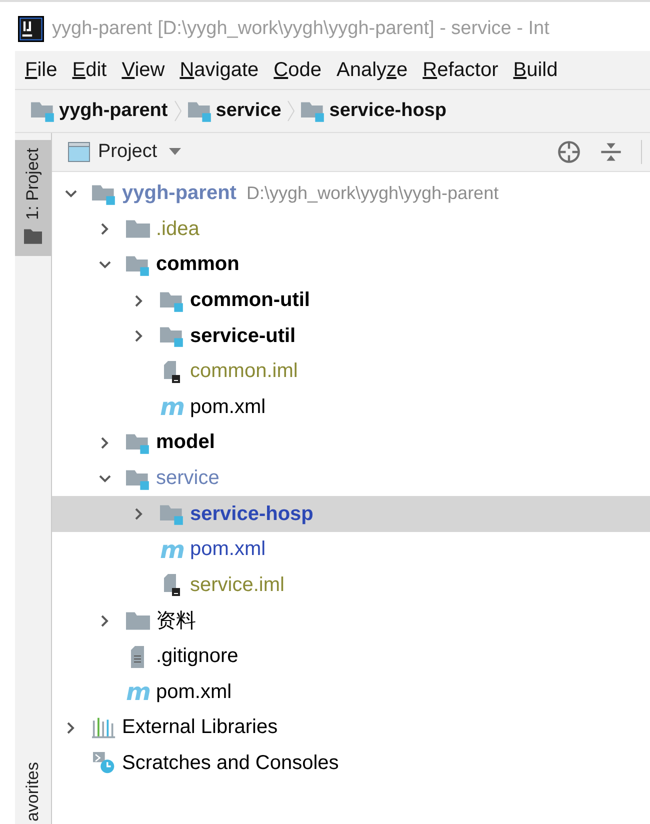 The width and height of the screenshot is (650, 824). I want to click on tree-item: common-util, so click(250, 300).